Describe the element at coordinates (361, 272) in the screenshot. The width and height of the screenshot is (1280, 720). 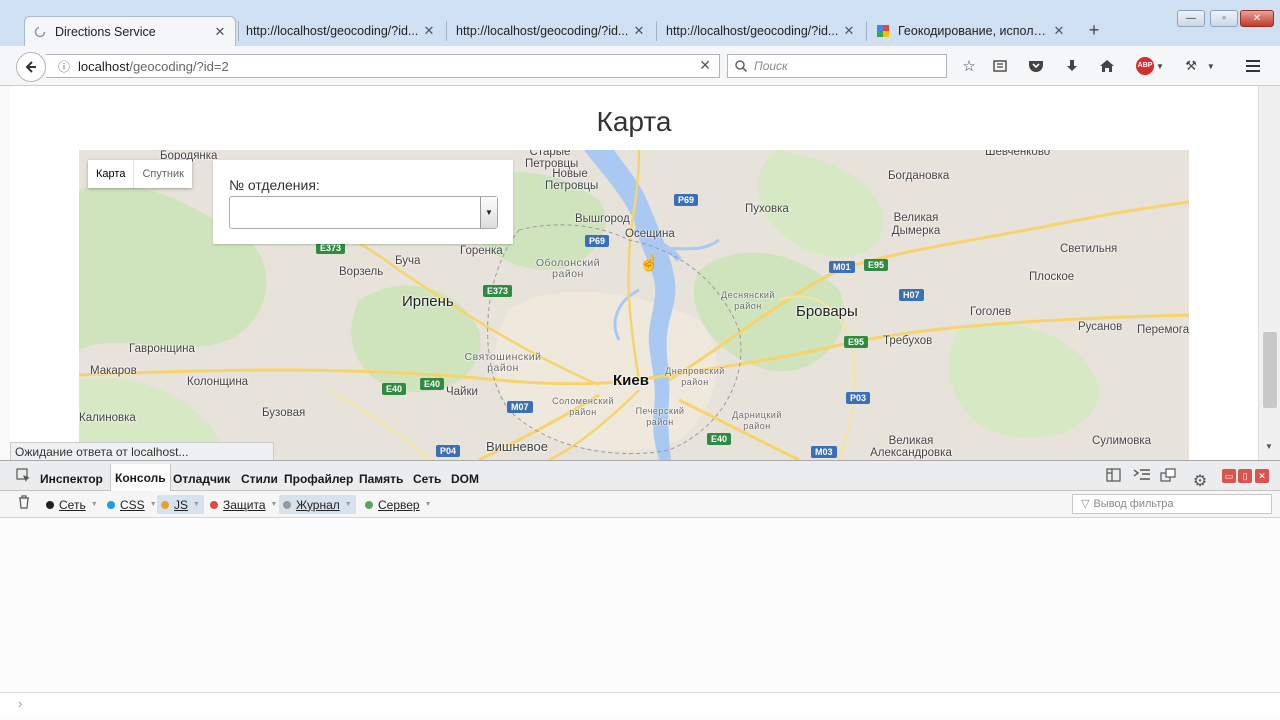
I see `map-label: Ворзель` at that location.